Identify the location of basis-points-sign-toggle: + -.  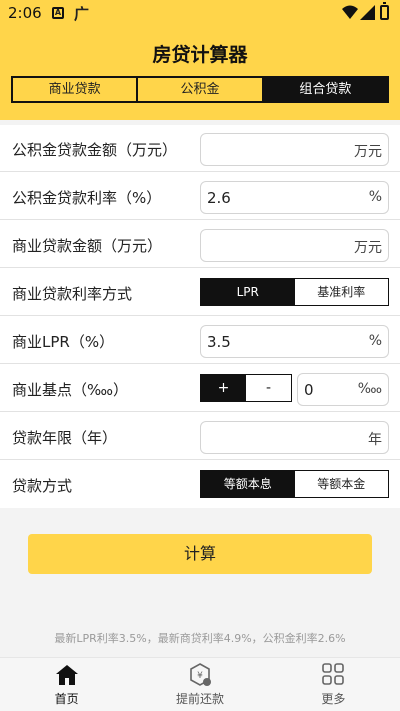
(246, 388).